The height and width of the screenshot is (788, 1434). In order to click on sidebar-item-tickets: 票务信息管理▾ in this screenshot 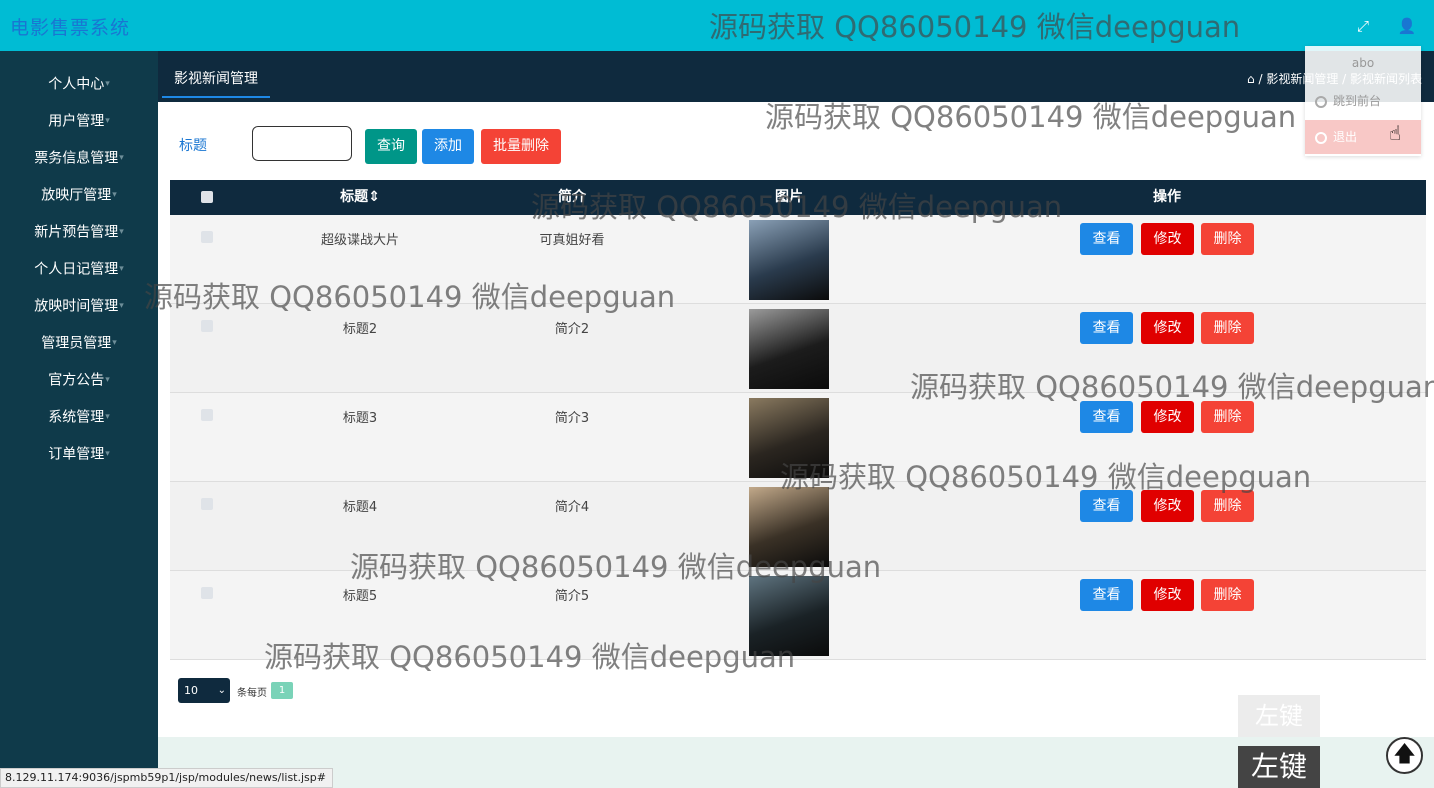, I will do `click(79, 158)`.